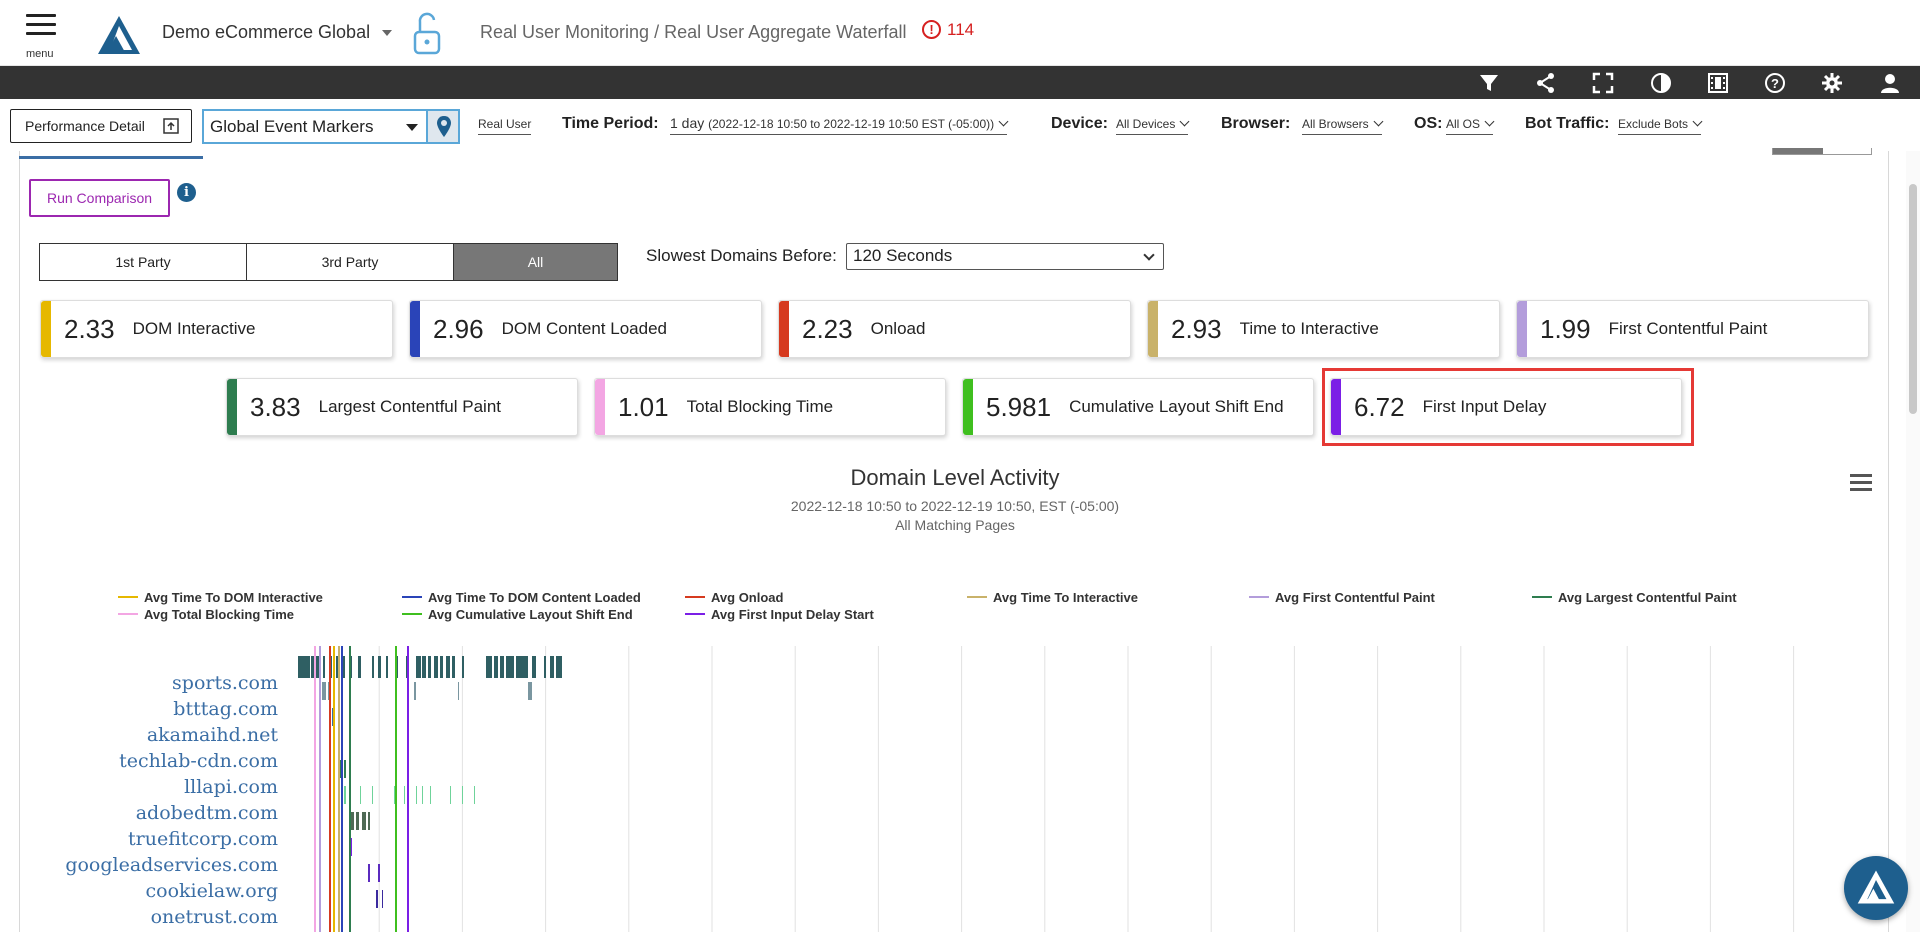 This screenshot has width=1920, height=932. I want to click on metric-label: First Contentful Paint, so click(1688, 328).